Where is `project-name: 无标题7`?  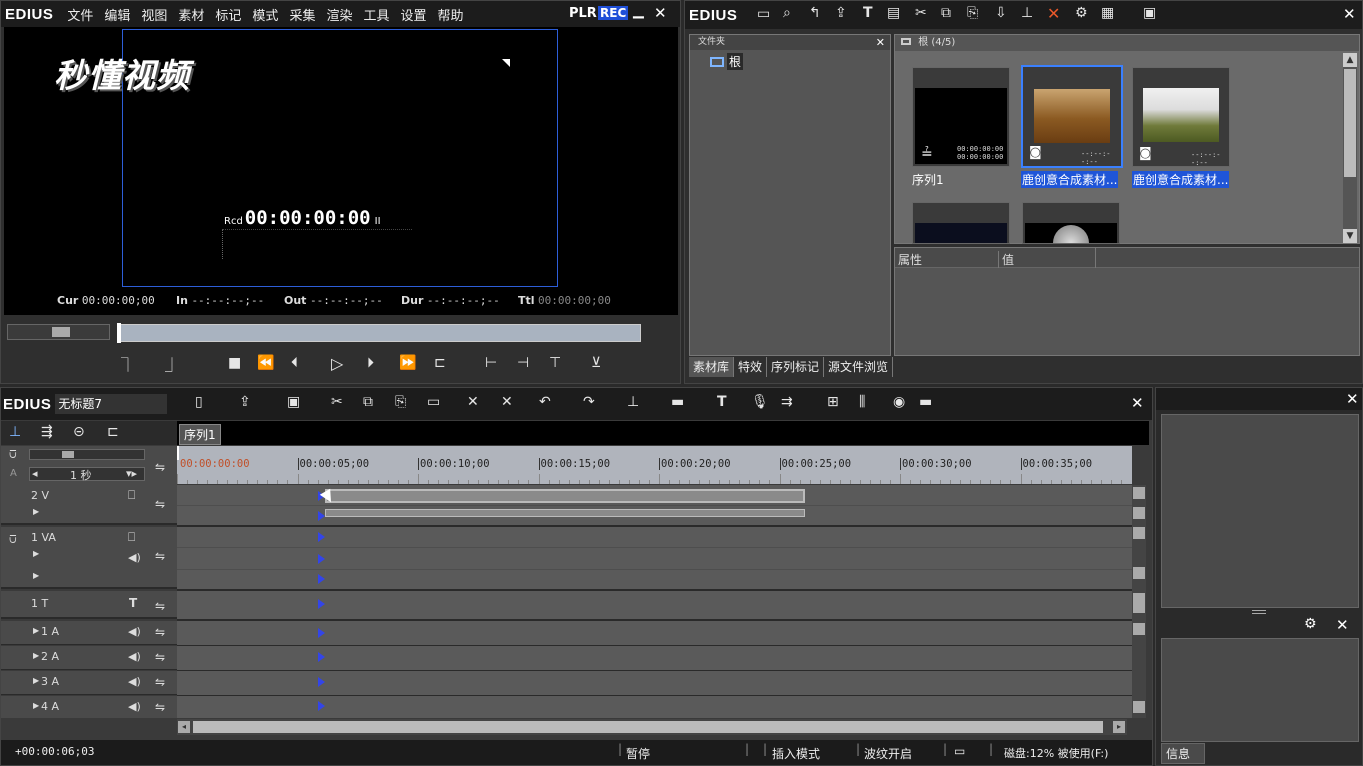
project-name: 无标题7 is located at coordinates (111, 404).